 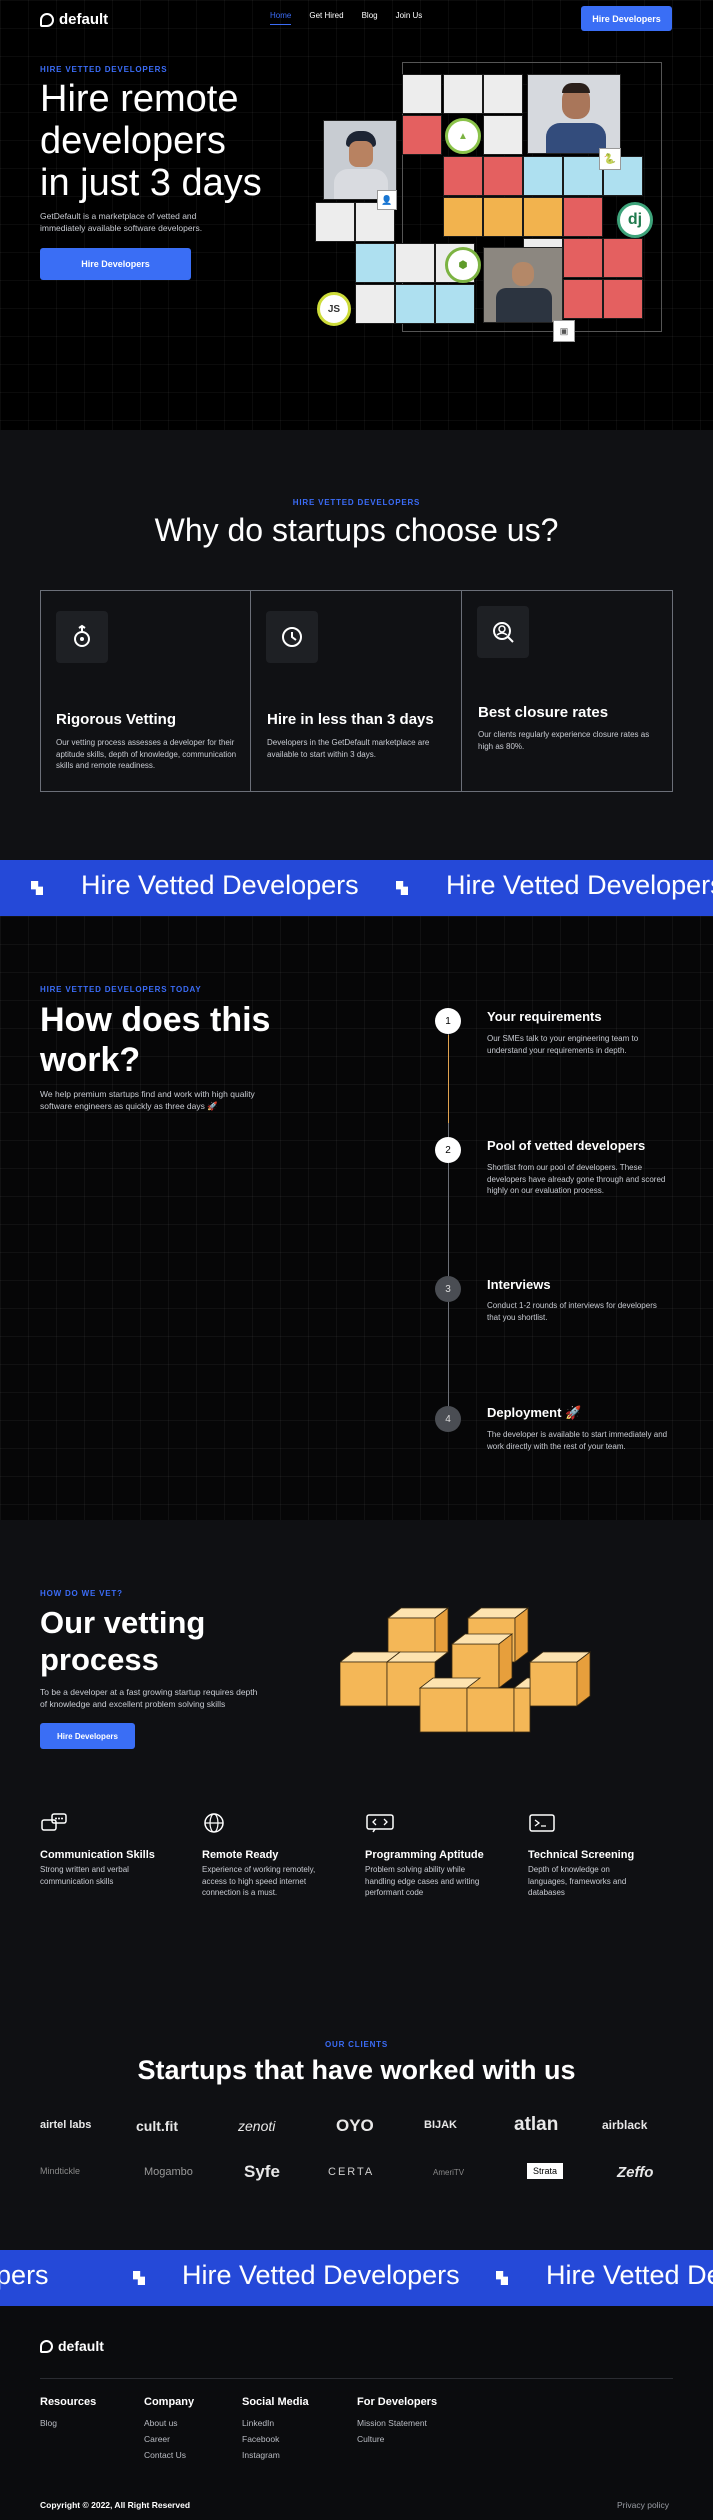 I want to click on why-eyebrow: HIRE VETTED DEVELOPERS, so click(x=356, y=502).